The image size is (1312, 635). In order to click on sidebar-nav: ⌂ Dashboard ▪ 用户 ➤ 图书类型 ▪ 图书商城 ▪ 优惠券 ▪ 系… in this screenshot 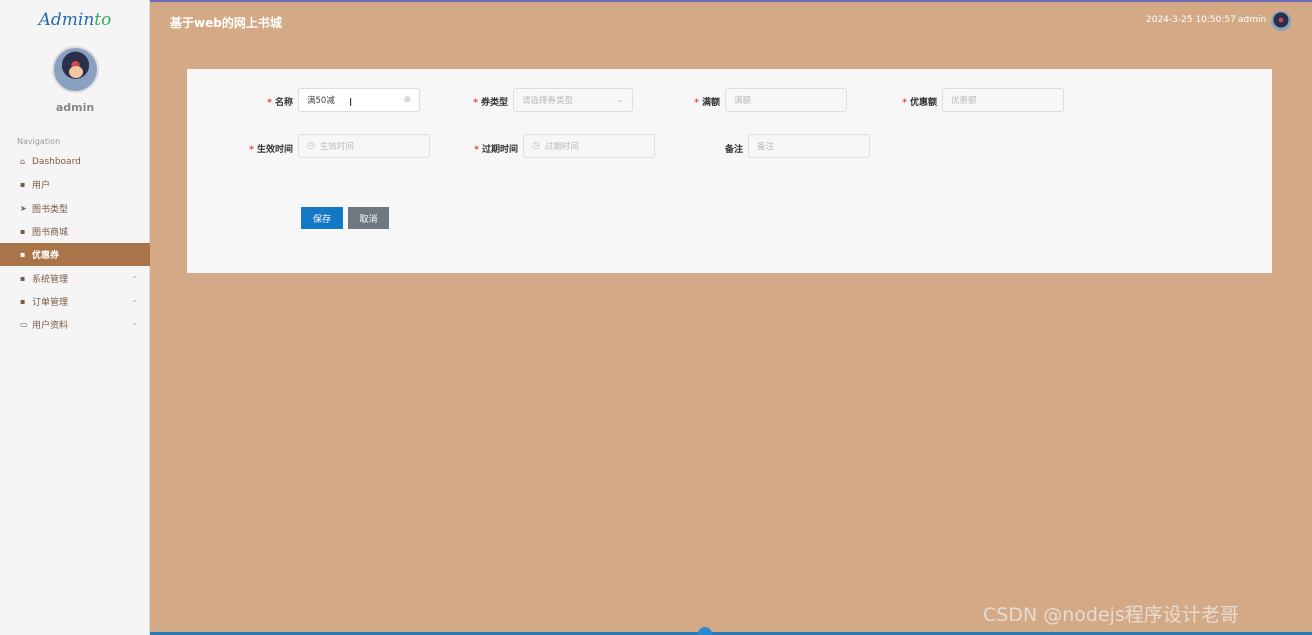, I will do `click(75, 243)`.